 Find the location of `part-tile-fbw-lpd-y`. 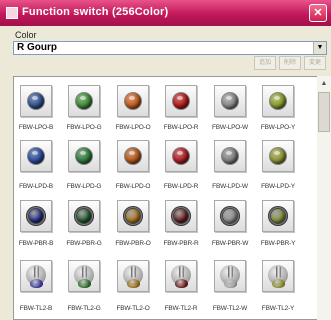

part-tile-fbw-lpd-y is located at coordinates (278, 156).